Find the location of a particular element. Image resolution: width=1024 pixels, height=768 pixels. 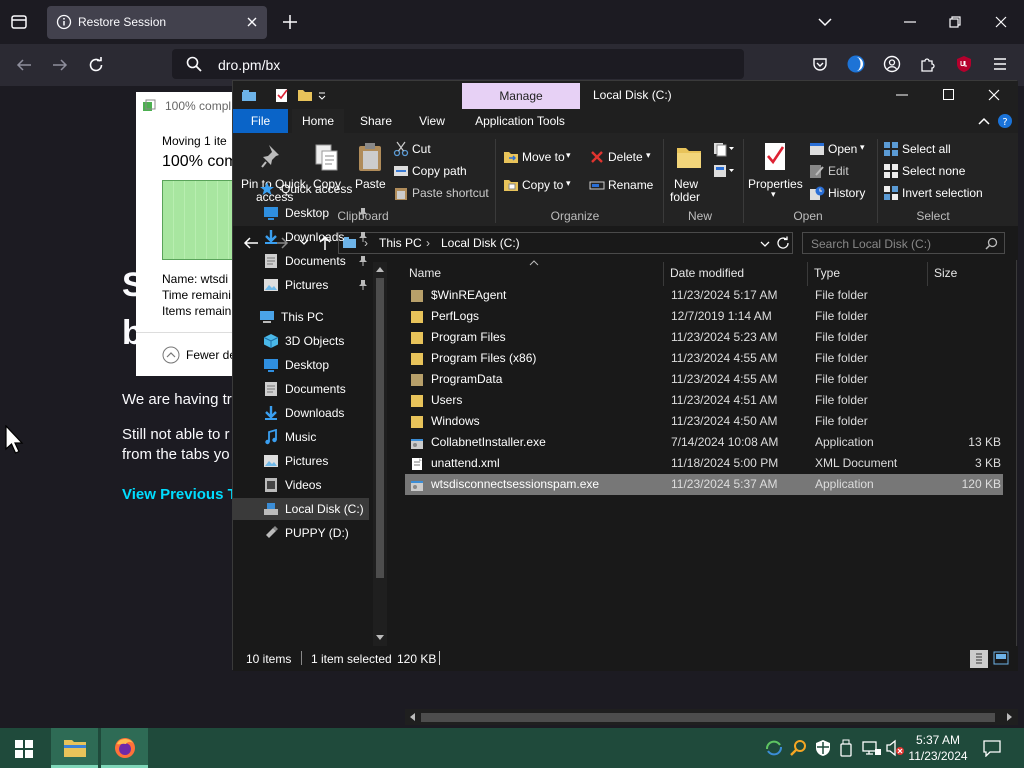

forward-arrow-icon is located at coordinates (60, 65).